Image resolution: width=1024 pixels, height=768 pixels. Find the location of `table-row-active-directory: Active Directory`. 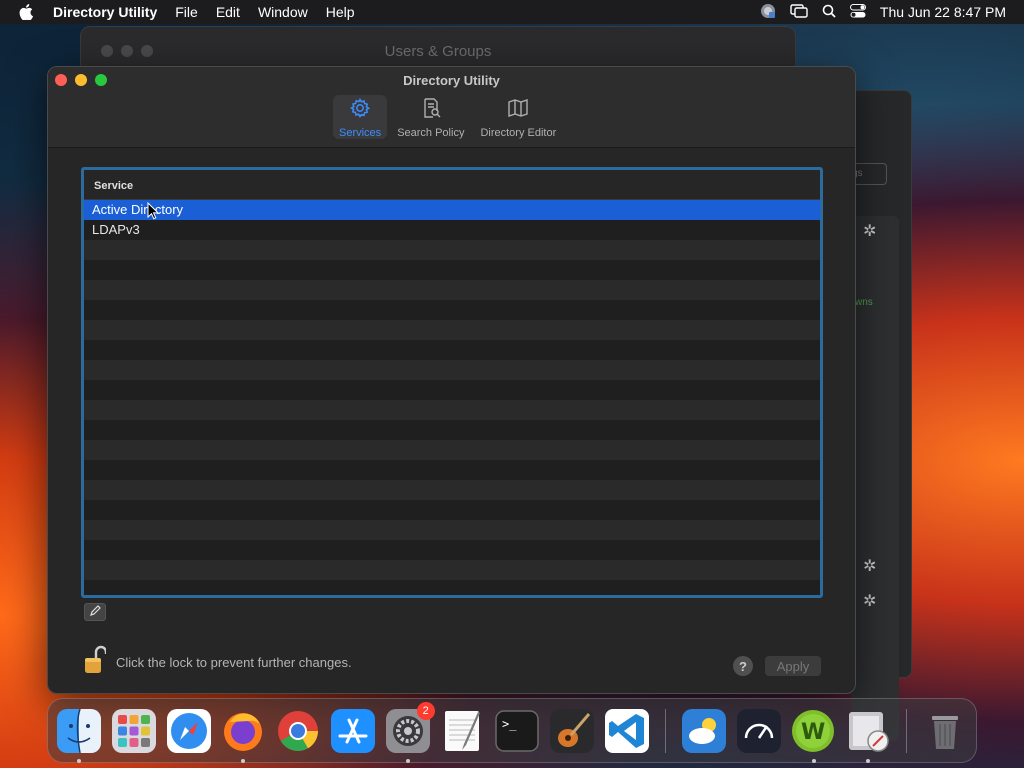

table-row-active-directory: Active Directory is located at coordinates (452, 210).